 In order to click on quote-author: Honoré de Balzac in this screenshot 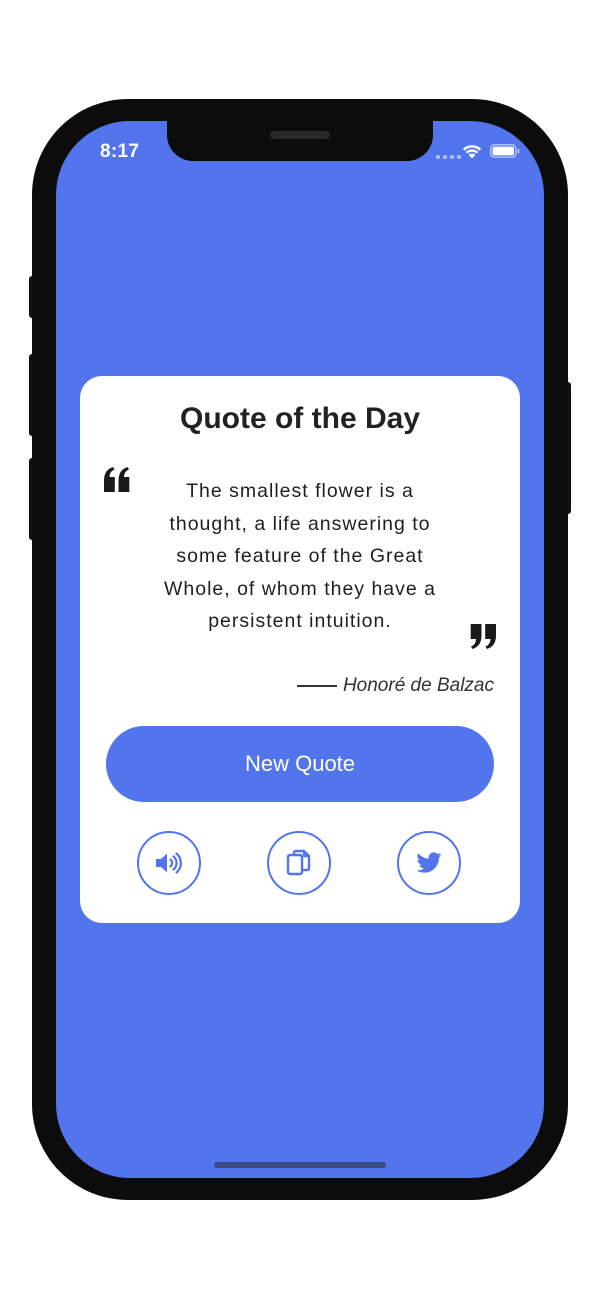, I will do `click(395, 686)`.